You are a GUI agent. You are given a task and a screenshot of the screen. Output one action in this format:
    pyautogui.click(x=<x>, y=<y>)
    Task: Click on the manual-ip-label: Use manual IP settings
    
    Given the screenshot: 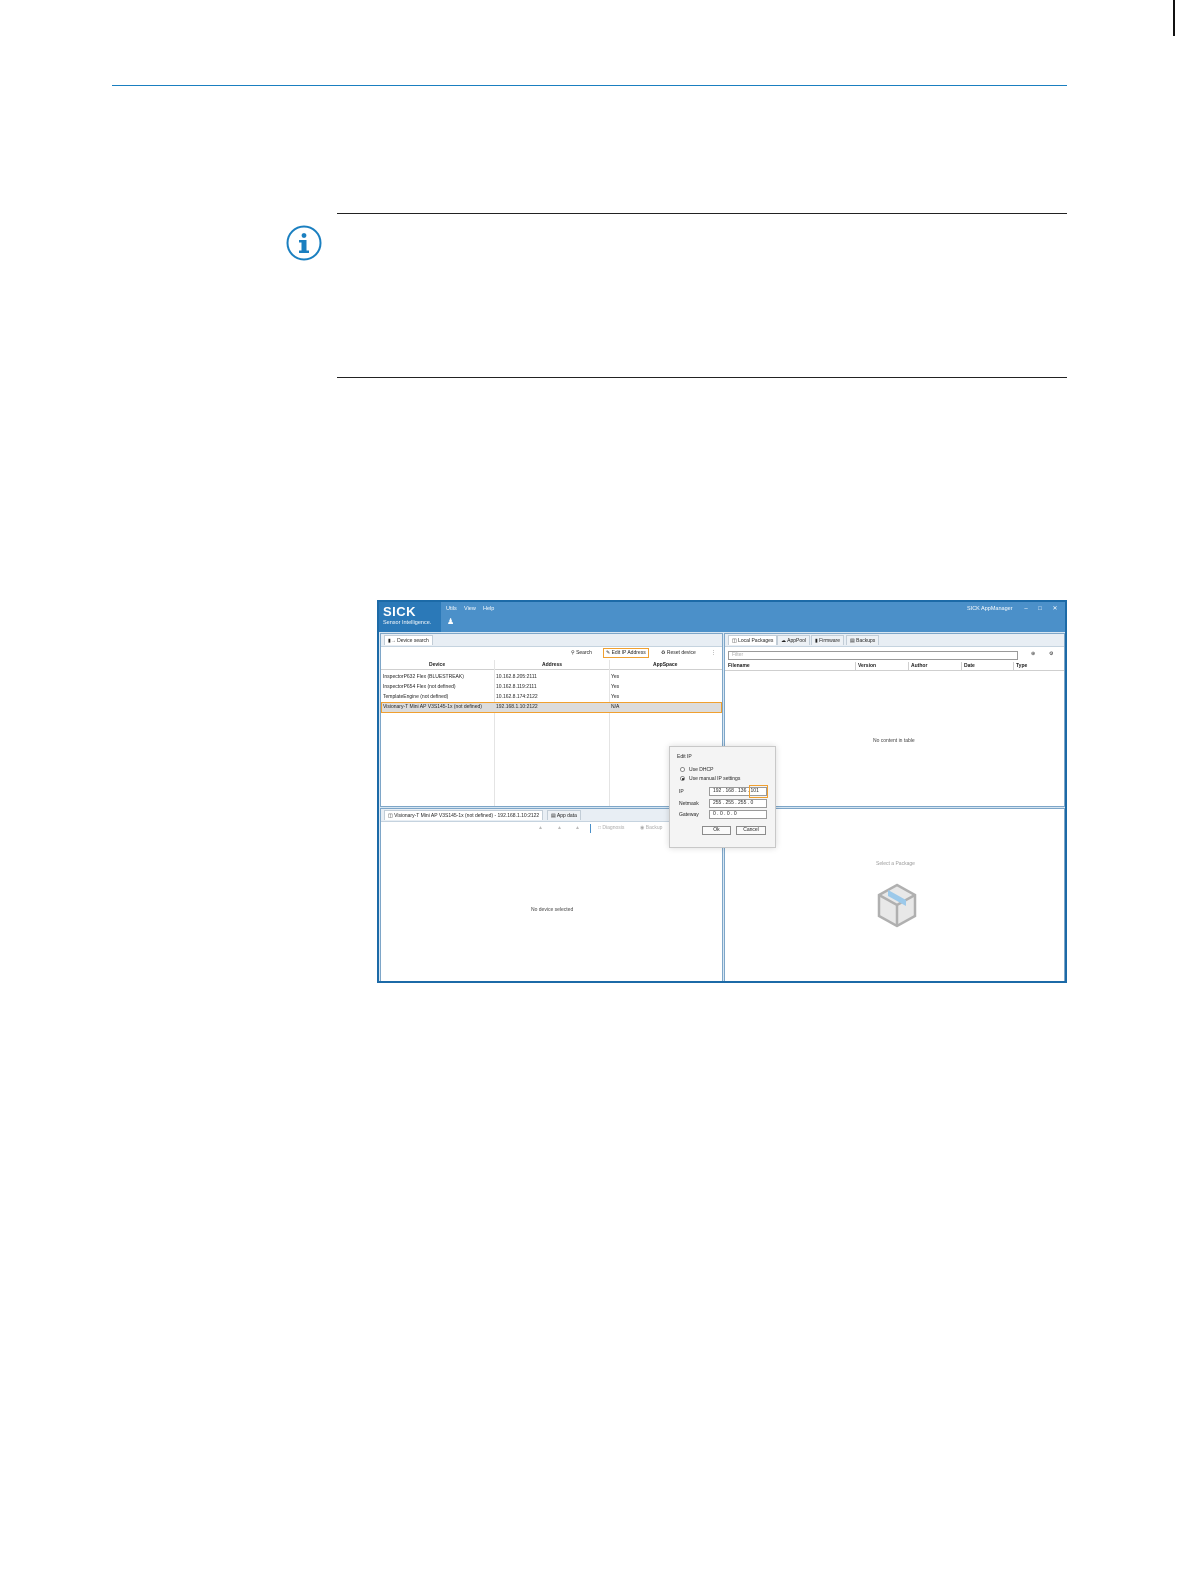 What is the action you would take?
    pyautogui.click(x=715, y=779)
    